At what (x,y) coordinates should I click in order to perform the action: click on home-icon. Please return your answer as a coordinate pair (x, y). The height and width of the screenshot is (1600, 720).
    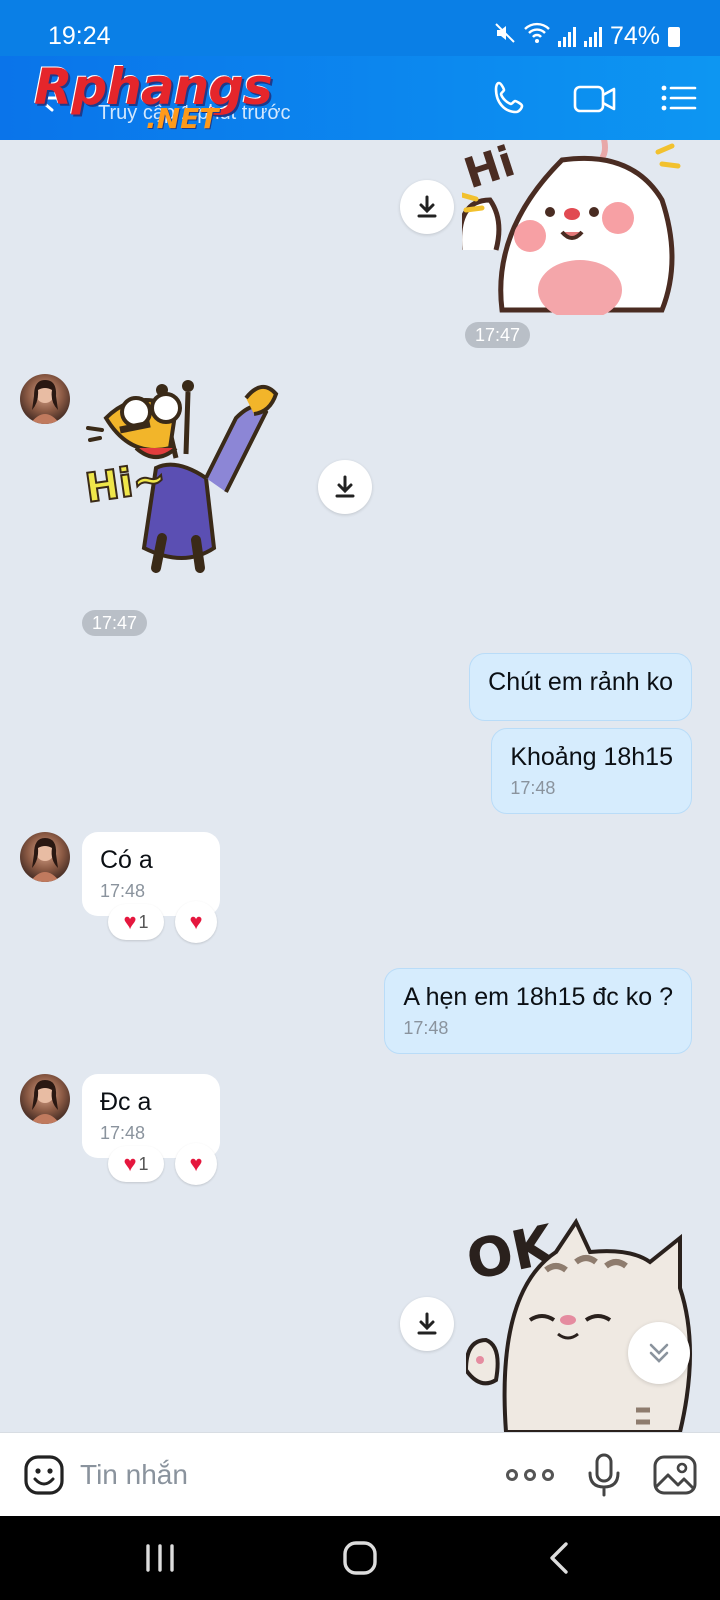
    Looking at the image, I should click on (360, 1558).